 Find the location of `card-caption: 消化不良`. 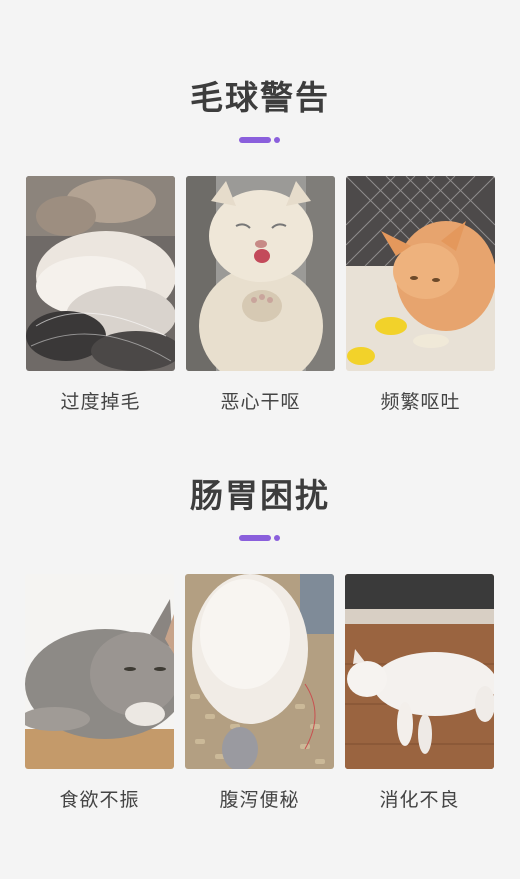

card-caption: 消化不良 is located at coordinates (419, 800).